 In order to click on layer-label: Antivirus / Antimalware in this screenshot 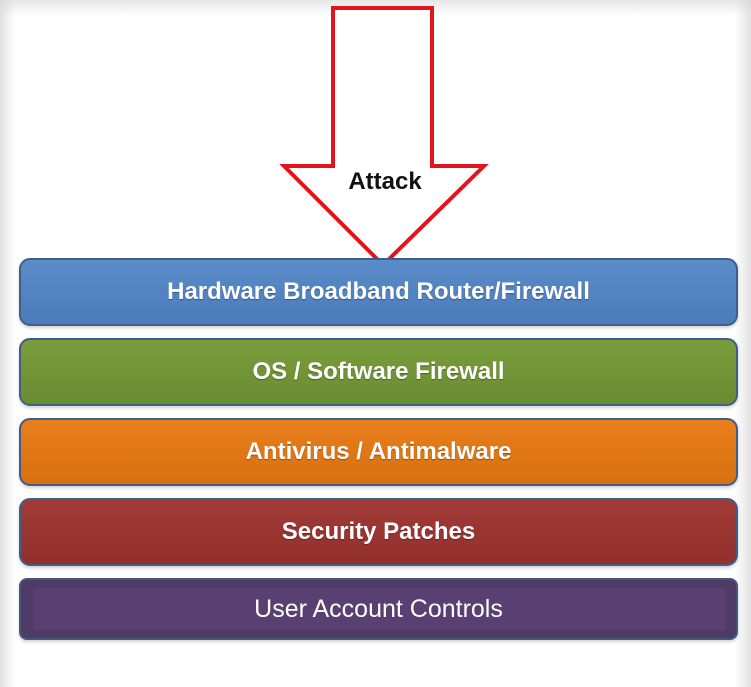, I will do `click(378, 451)`.